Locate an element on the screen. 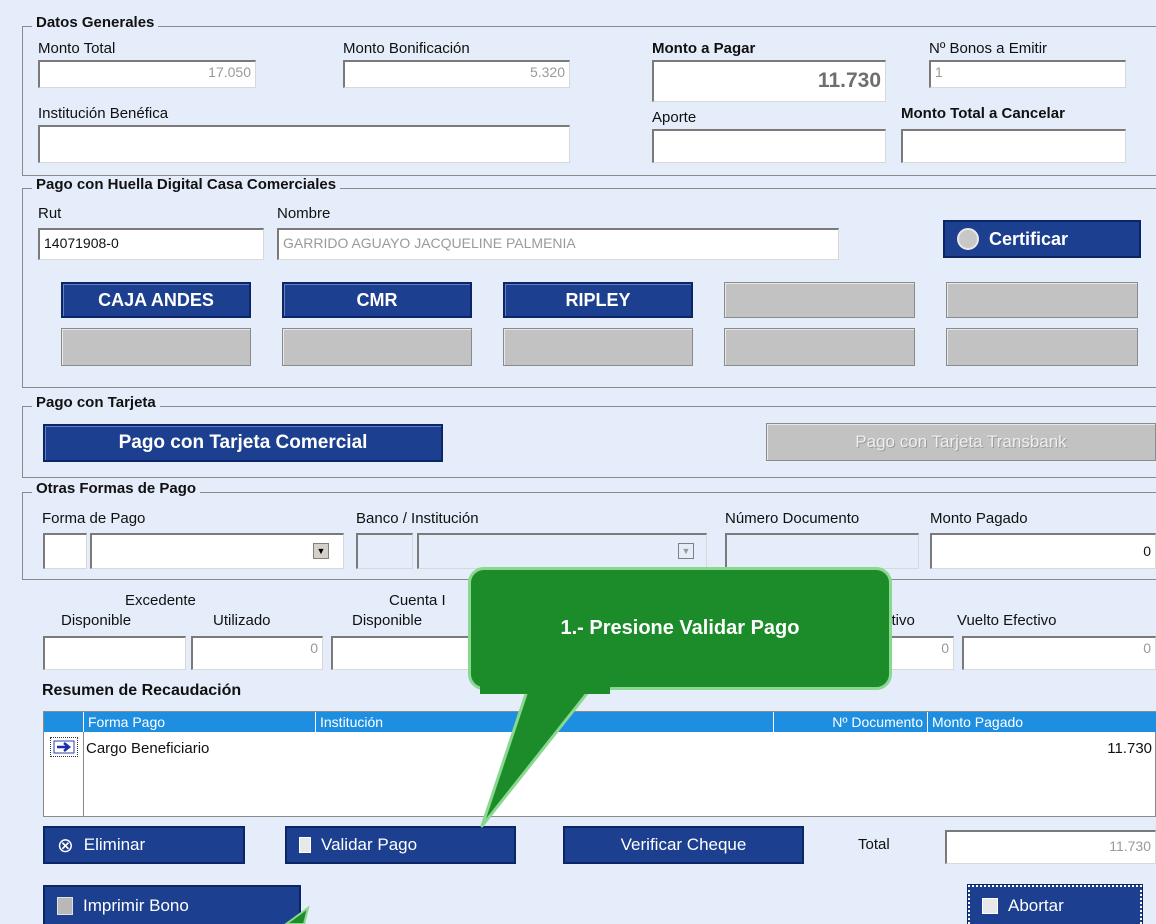 This screenshot has height=924, width=1156. excedente-label: Excedente is located at coordinates (160, 600).